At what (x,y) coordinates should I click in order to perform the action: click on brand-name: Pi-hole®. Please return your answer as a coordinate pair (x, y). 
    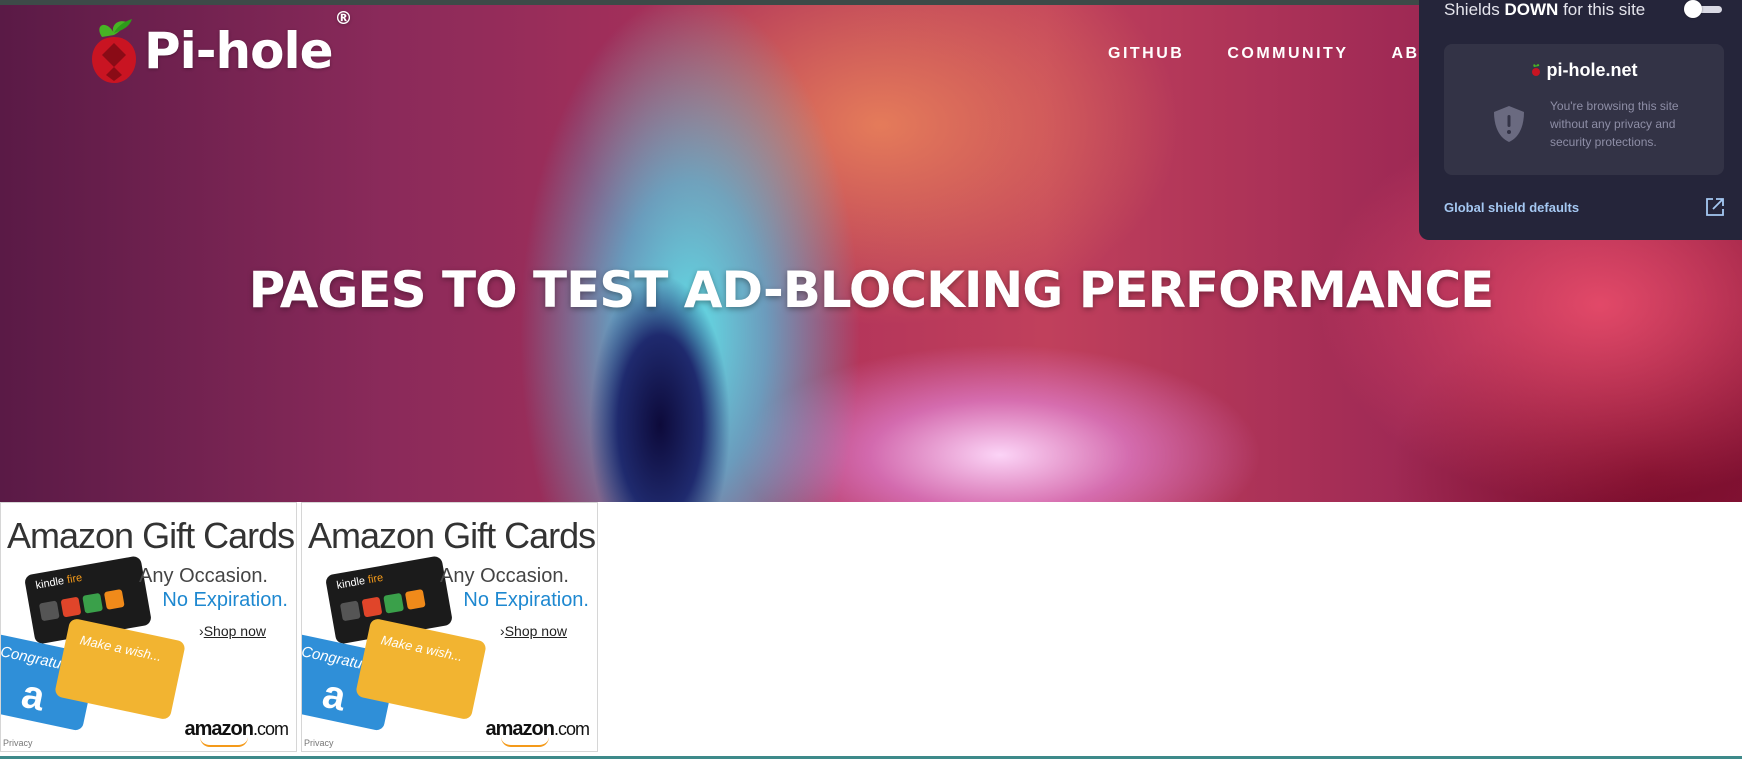
    Looking at the image, I should click on (248, 44).